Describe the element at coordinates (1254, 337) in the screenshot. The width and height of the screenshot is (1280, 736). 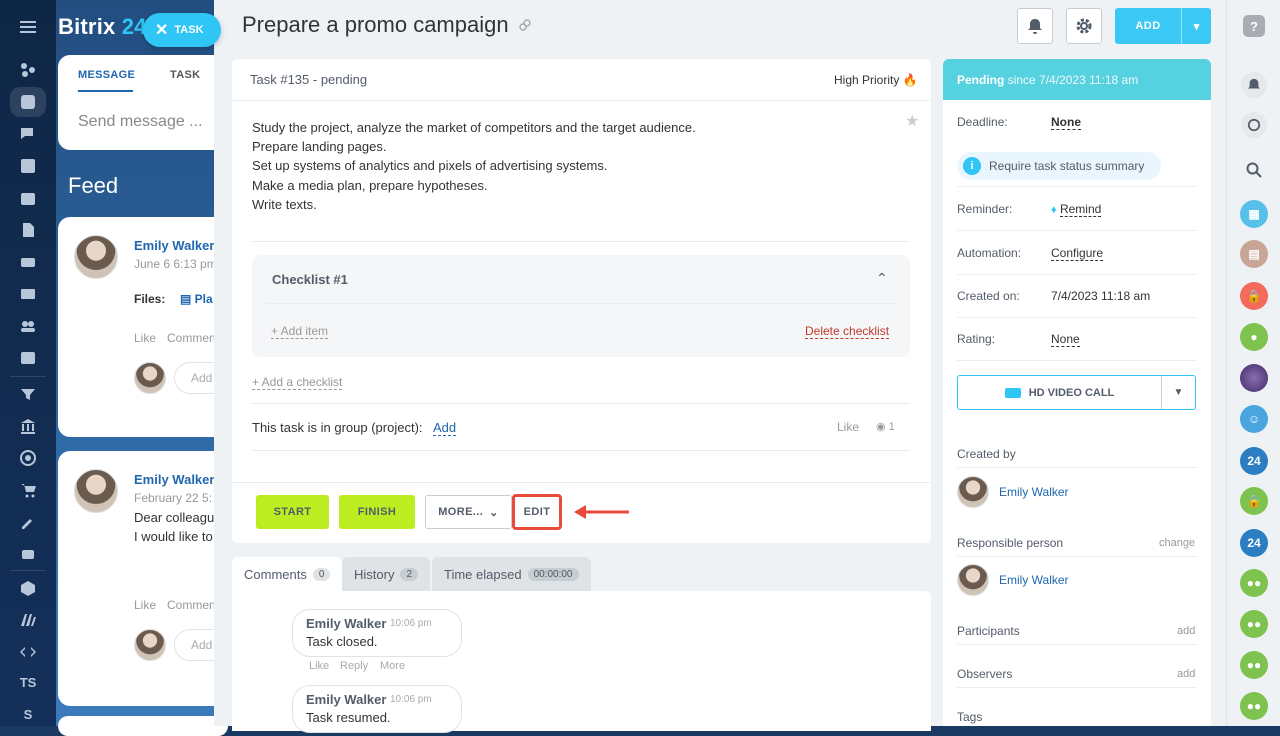
I see `user-chat-icon: ●` at that location.